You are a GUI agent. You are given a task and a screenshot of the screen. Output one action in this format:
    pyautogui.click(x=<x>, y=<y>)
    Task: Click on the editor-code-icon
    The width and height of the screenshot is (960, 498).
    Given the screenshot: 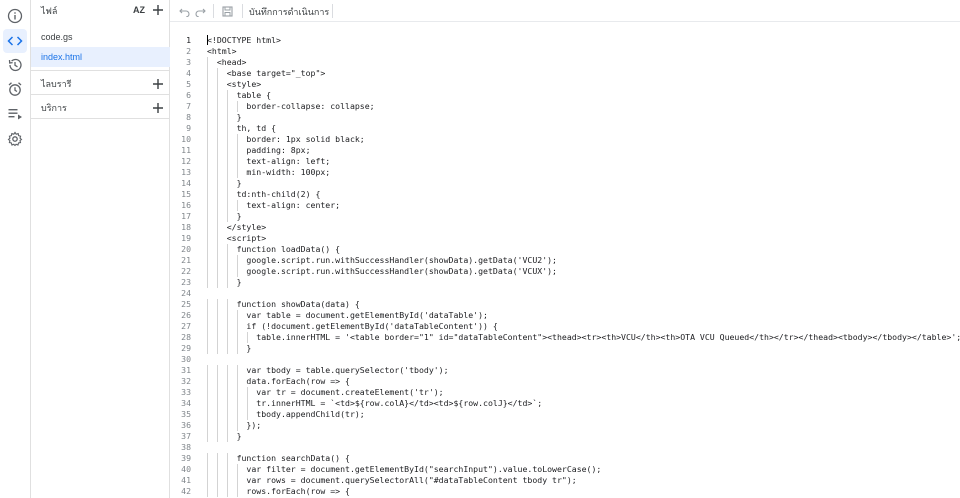 What is the action you would take?
    pyautogui.click(x=15, y=41)
    